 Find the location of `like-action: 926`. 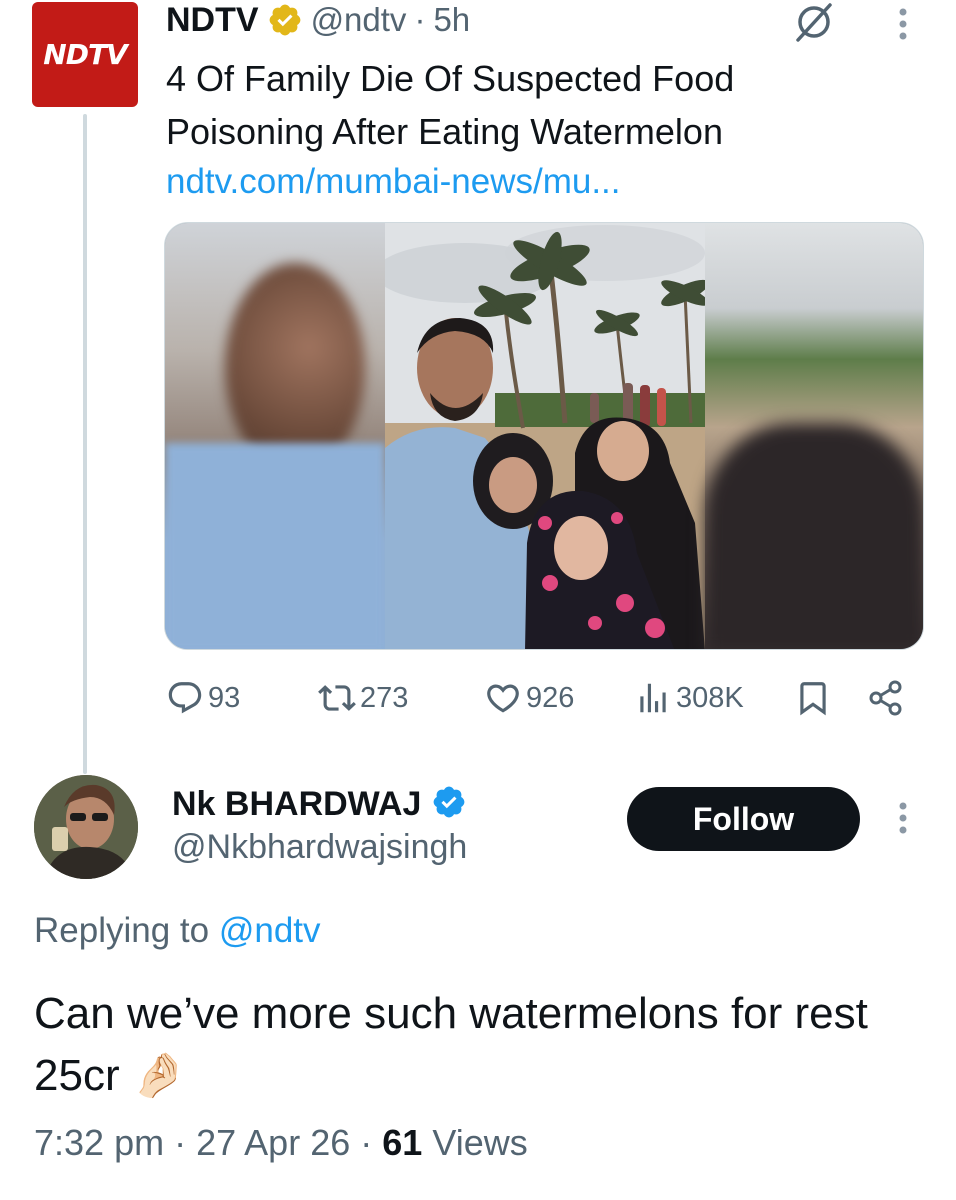

like-action: 926 is located at coordinates (529, 698).